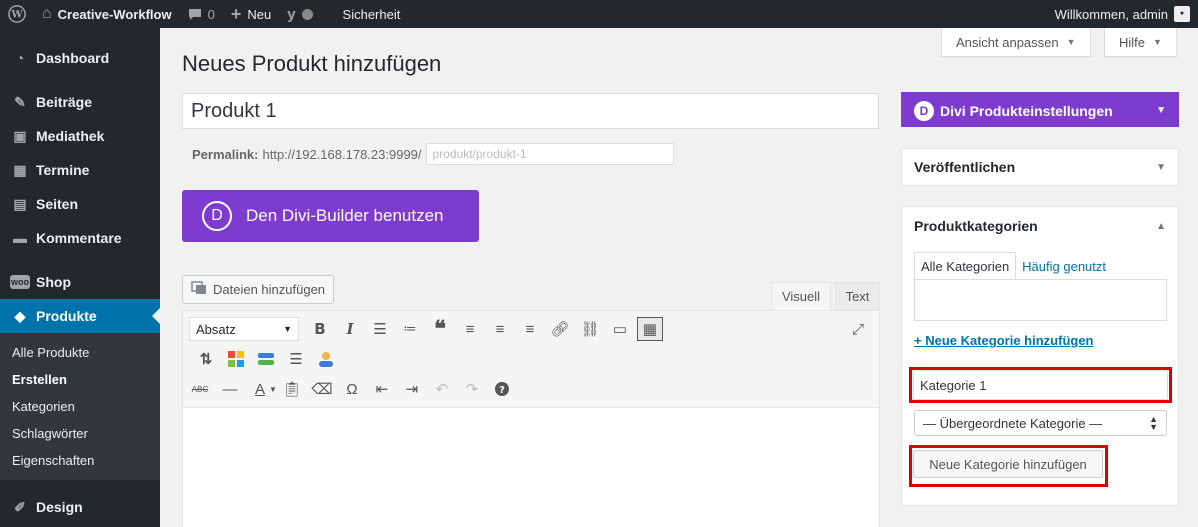 The width and height of the screenshot is (1198, 527). Describe the element at coordinates (1040, 226) in the screenshot. I see `product-categories-header: Produktkategorien ▲` at that location.